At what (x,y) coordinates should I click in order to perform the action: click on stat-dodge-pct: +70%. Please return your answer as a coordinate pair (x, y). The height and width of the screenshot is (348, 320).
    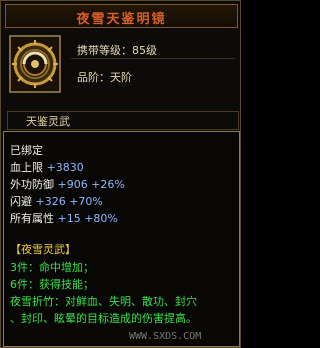
    Looking at the image, I should click on (86, 201).